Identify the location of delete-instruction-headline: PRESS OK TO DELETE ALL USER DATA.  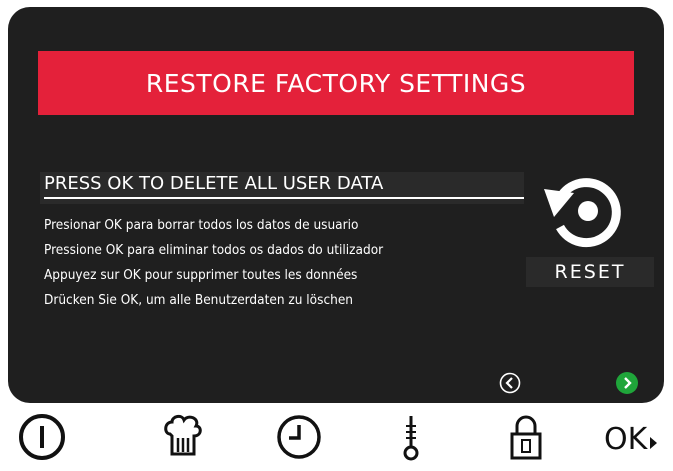
(284, 186).